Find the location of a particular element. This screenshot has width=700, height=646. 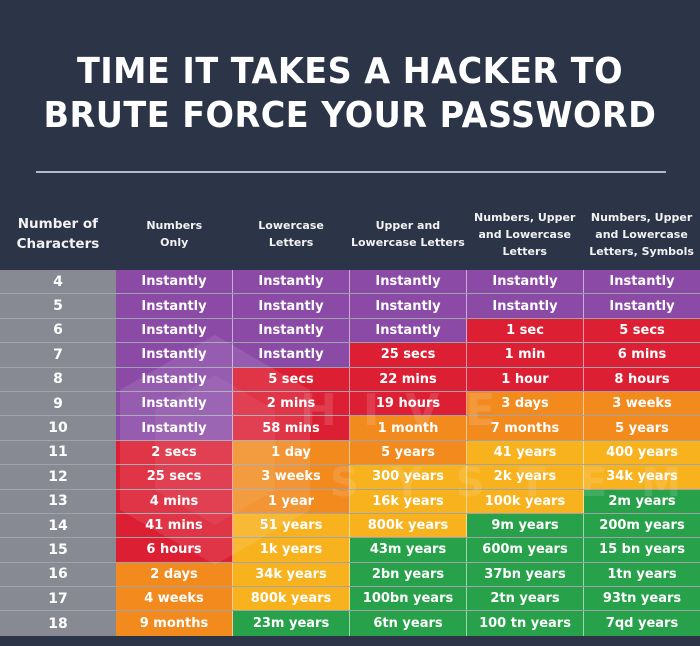

time-cell: 4 mins is located at coordinates (174, 501).